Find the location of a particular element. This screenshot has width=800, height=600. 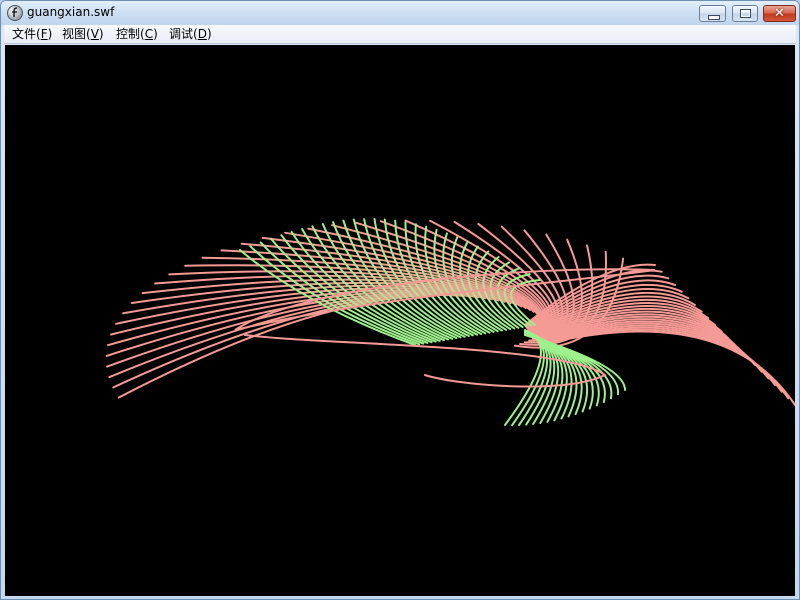

menu-view: 视图(V) is located at coordinates (83, 34).